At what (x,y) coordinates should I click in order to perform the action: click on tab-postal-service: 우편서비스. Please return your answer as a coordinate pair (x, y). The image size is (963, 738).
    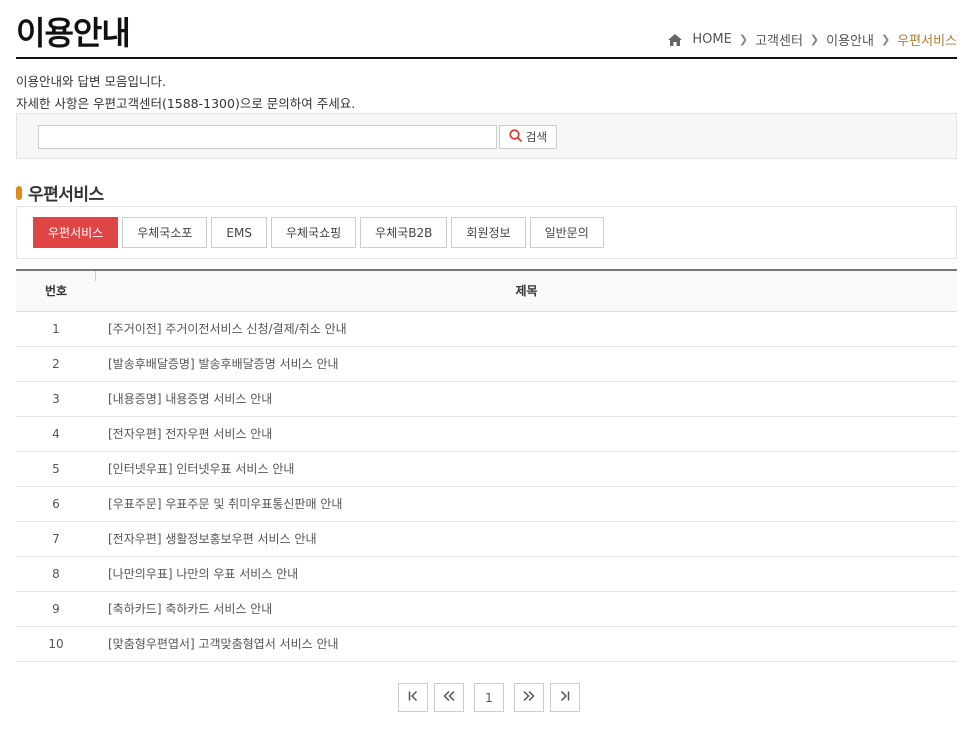
    Looking at the image, I should click on (76, 232).